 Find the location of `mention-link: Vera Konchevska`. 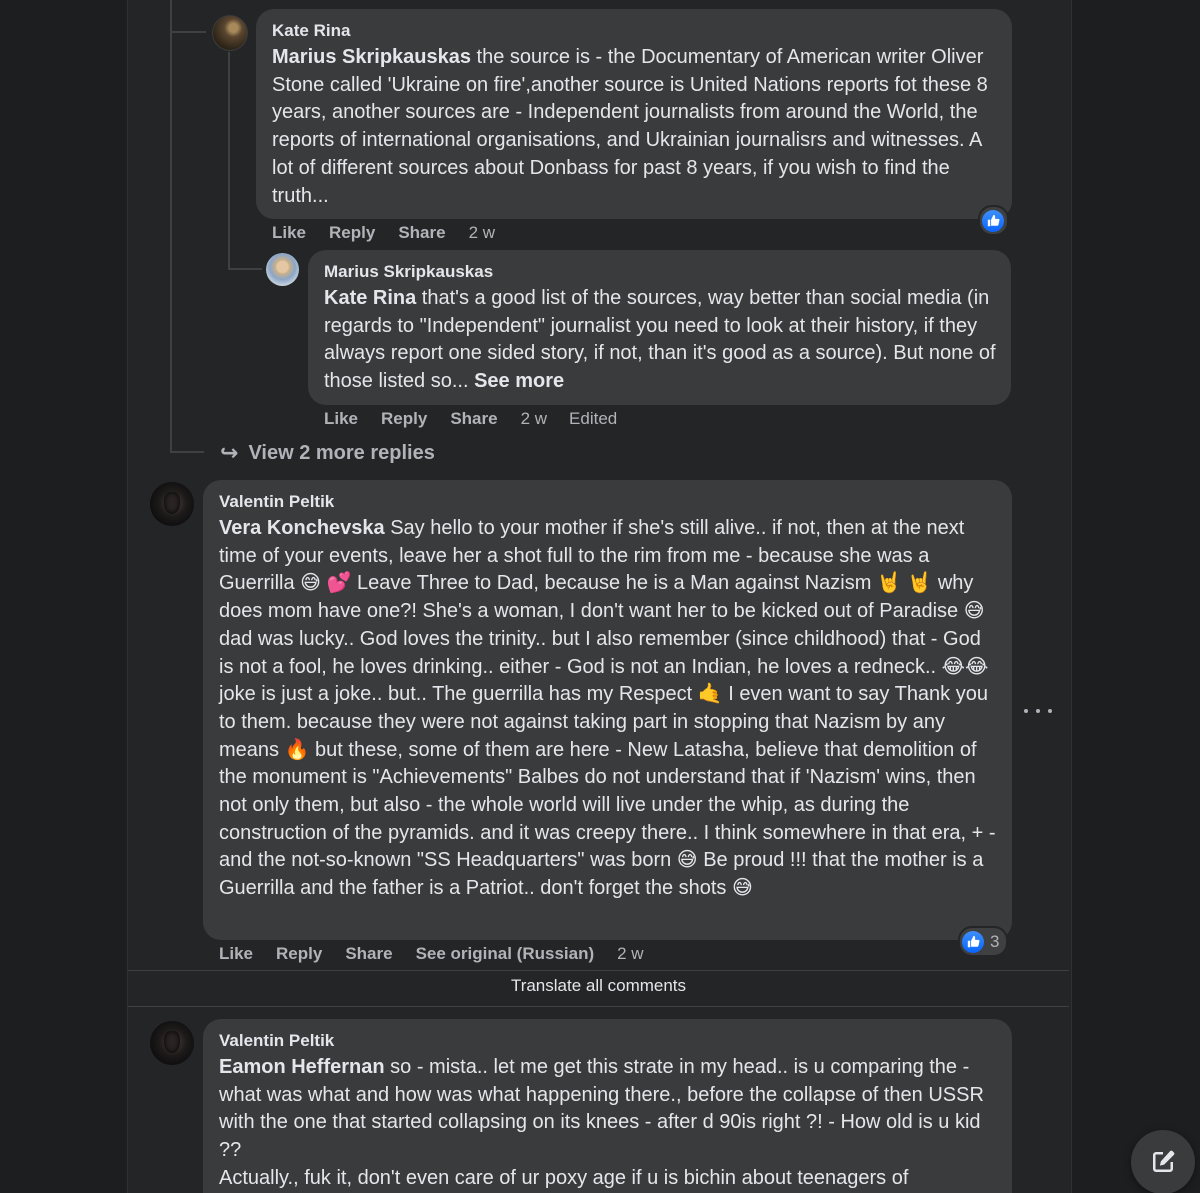

mention-link: Vera Konchevska is located at coordinates (302, 528).